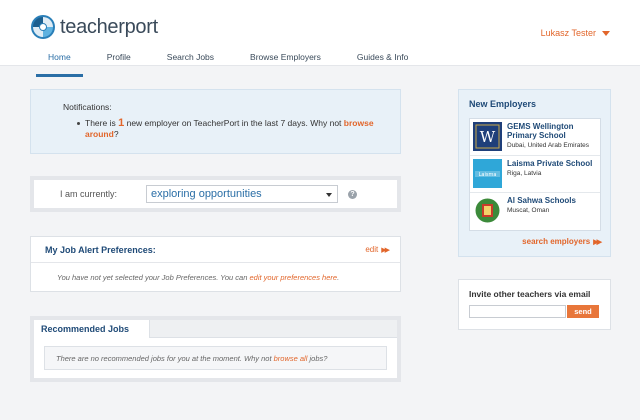  What do you see at coordinates (541, 200) in the screenshot?
I see `employer-name: Al Sahwa Schools` at bounding box center [541, 200].